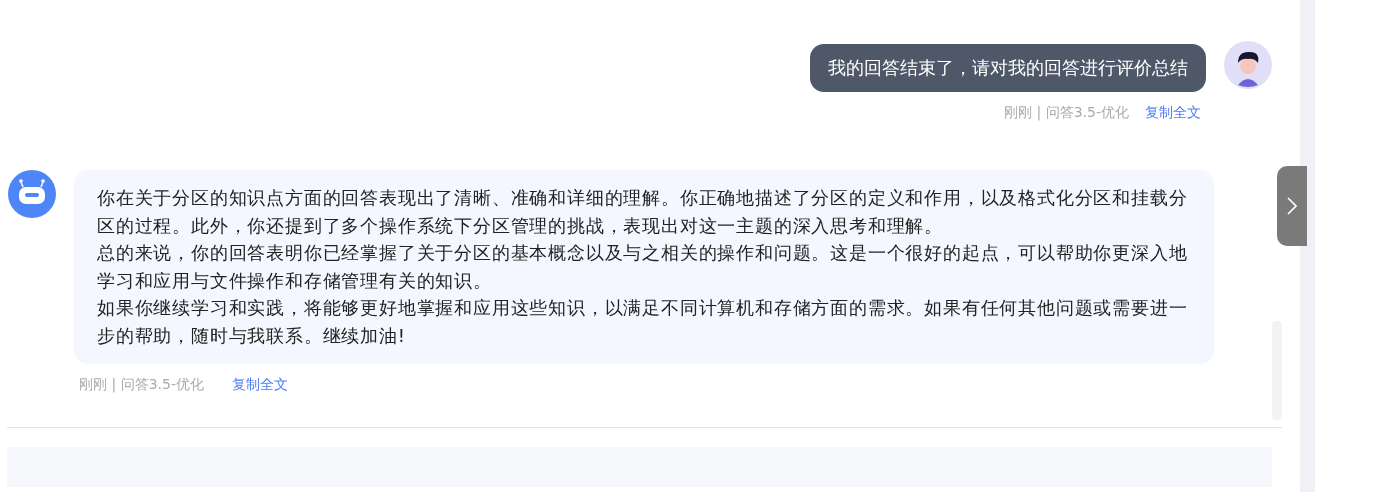 The height and width of the screenshot is (492, 1390). Describe the element at coordinates (32, 194) in the screenshot. I see `robot-avatar` at that location.